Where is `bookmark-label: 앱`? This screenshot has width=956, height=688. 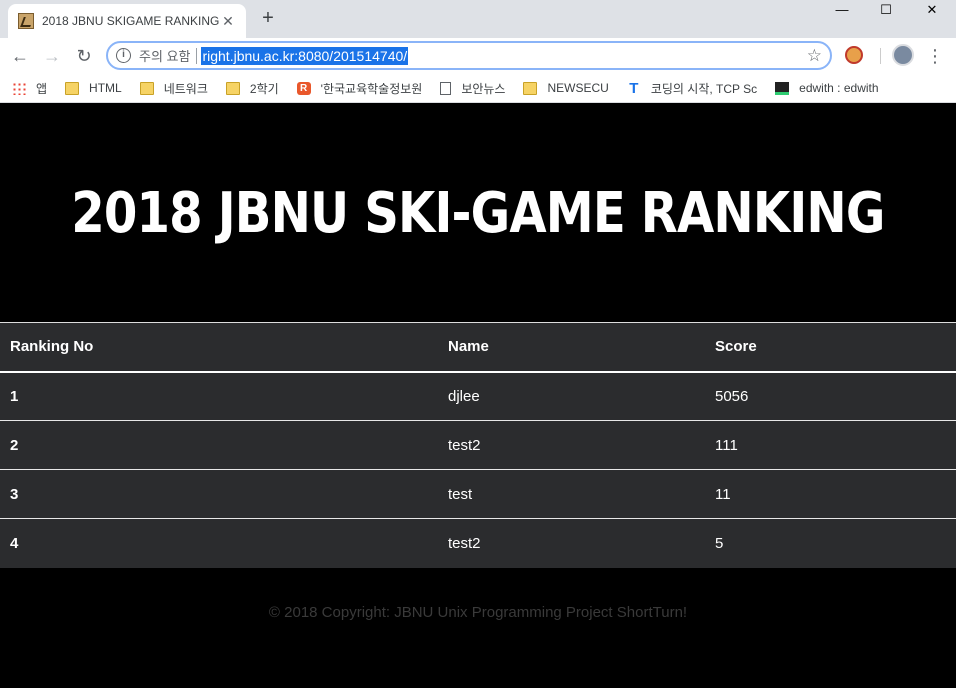
bookmark-label: 앱 is located at coordinates (42, 88).